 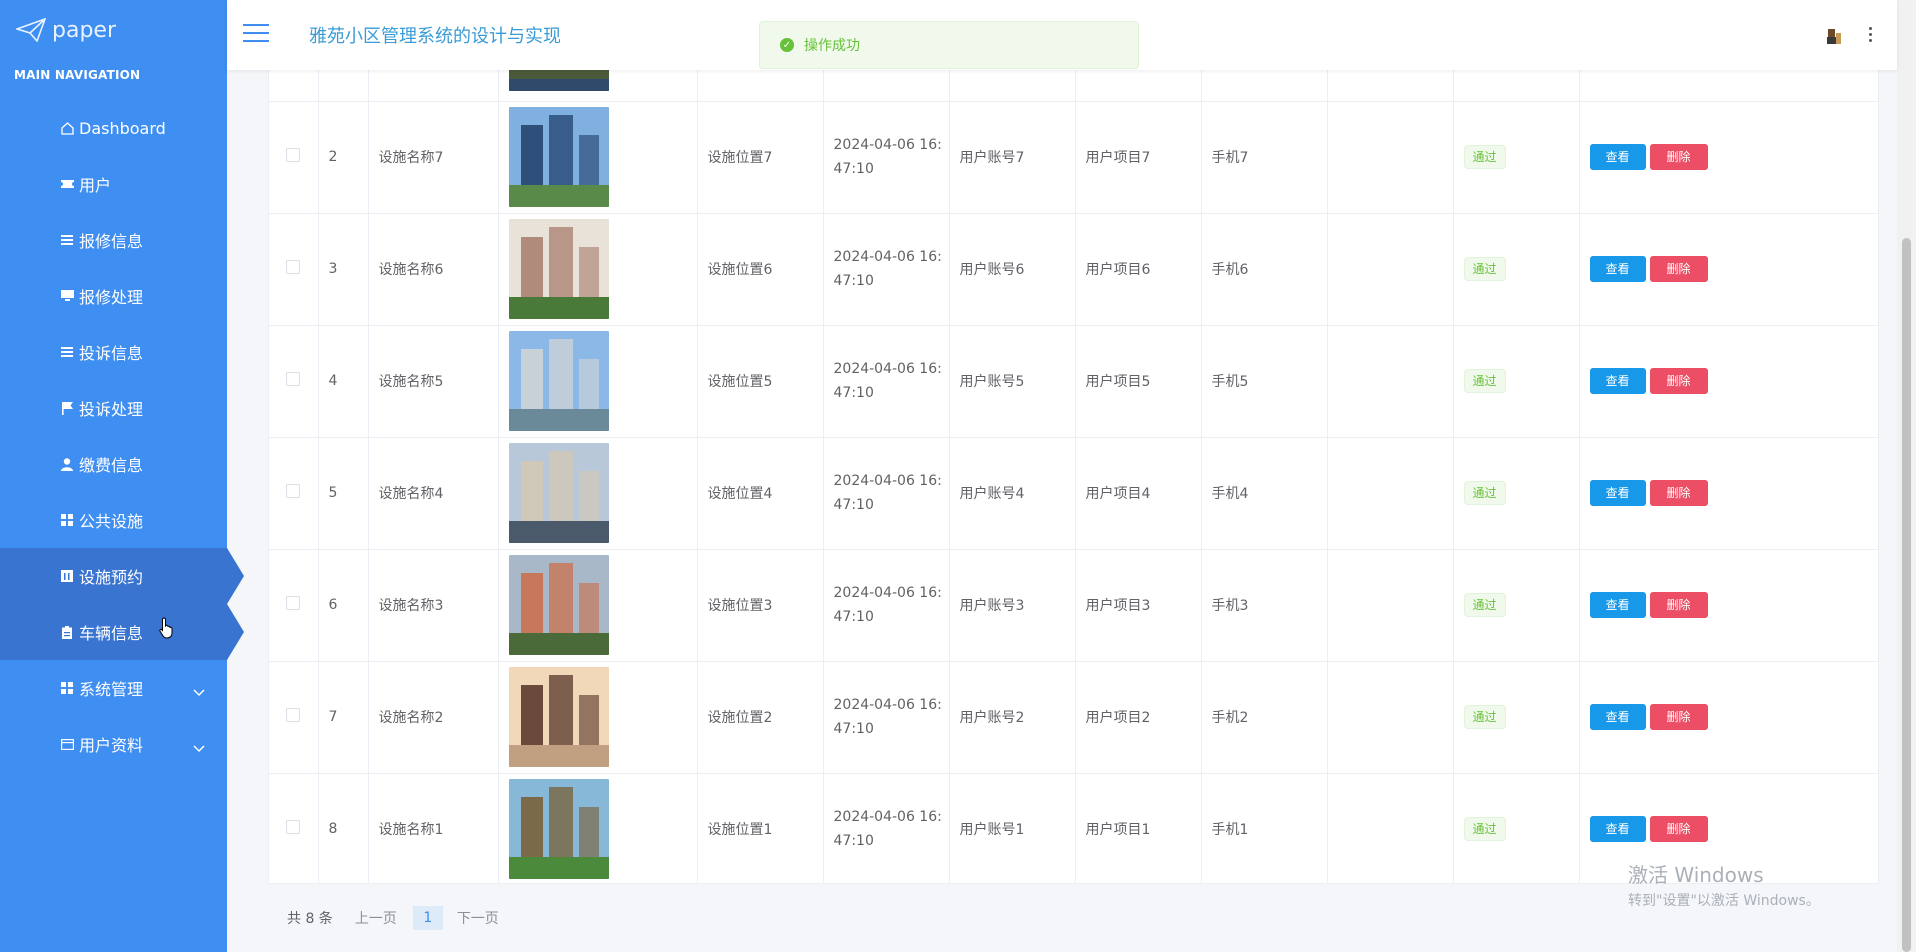 I want to click on more-vertical-icon, so click(x=1870, y=36).